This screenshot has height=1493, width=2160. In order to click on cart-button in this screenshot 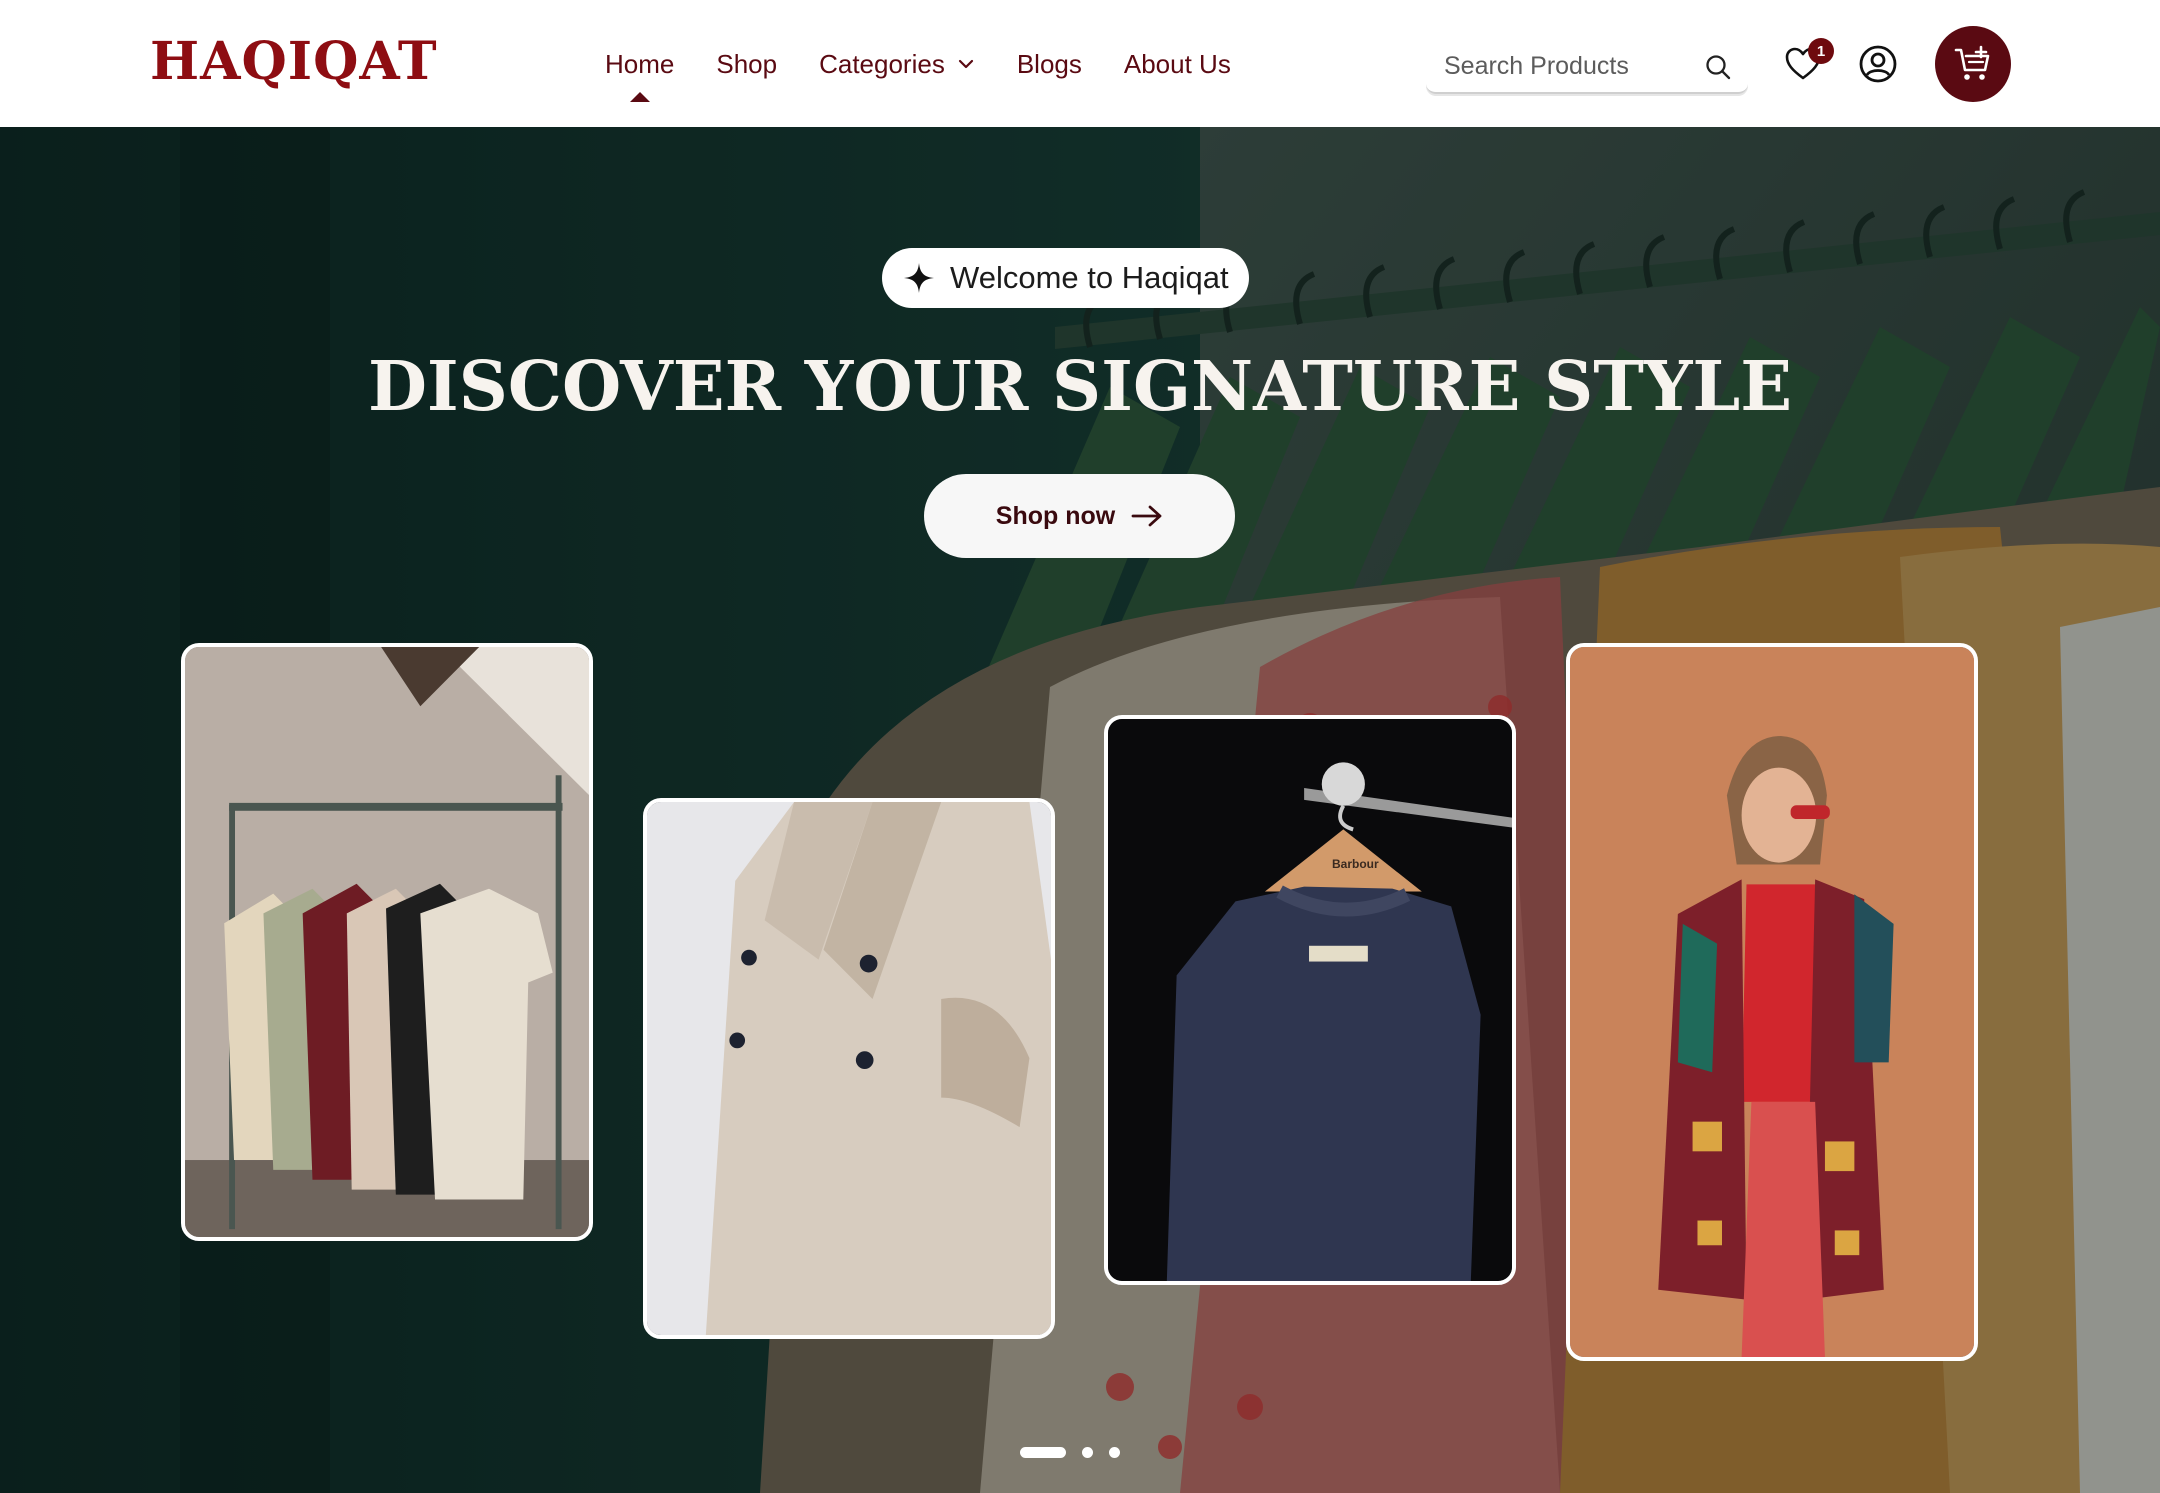, I will do `click(1973, 64)`.